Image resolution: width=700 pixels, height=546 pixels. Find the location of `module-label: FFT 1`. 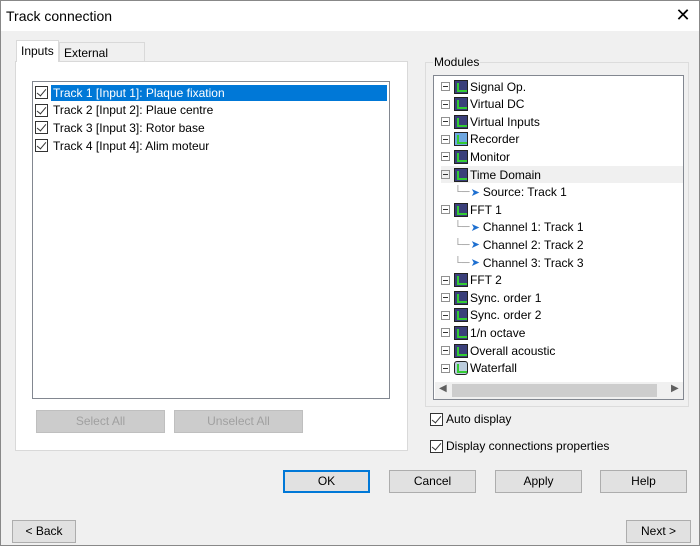

module-label: FFT 1 is located at coordinates (486, 209).